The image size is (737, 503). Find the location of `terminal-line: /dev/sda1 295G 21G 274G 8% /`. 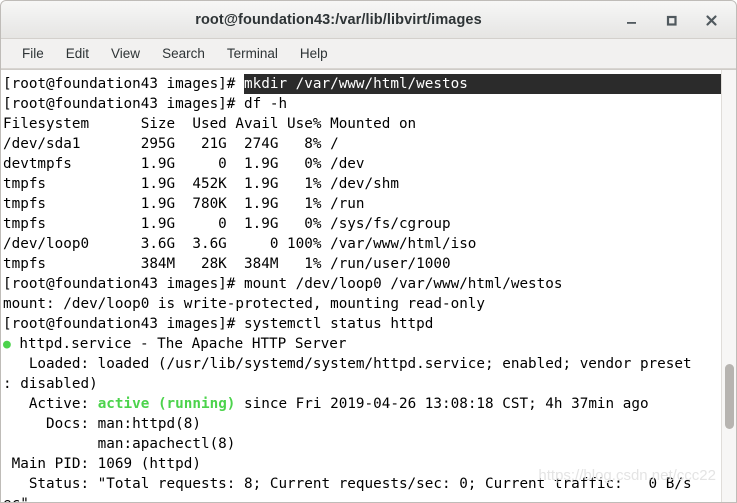

terminal-line: /dev/sda1 295G 21G 274G 8% / is located at coordinates (362, 144).